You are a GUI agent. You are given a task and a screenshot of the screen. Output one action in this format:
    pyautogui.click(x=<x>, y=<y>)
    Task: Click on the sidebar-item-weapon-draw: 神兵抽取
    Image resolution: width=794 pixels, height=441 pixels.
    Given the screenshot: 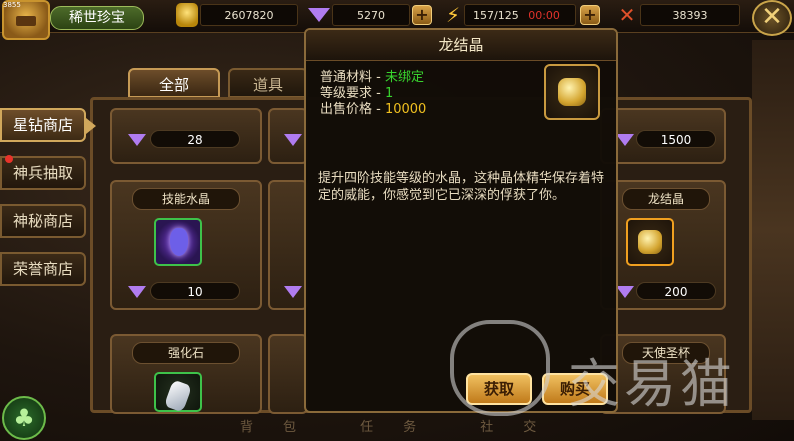 What is the action you would take?
    pyautogui.click(x=43, y=172)
    